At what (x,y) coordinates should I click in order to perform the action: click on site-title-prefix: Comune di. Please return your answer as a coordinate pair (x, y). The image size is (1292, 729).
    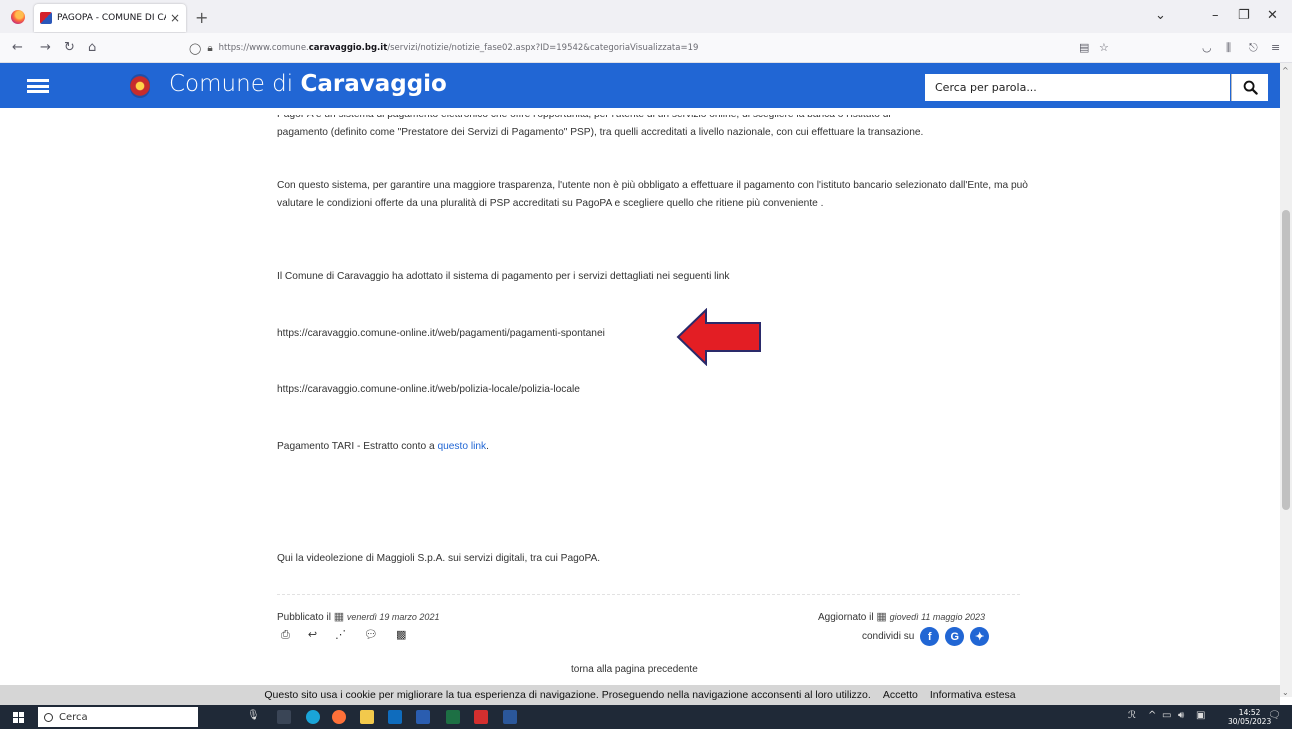
    Looking at the image, I should click on (235, 84).